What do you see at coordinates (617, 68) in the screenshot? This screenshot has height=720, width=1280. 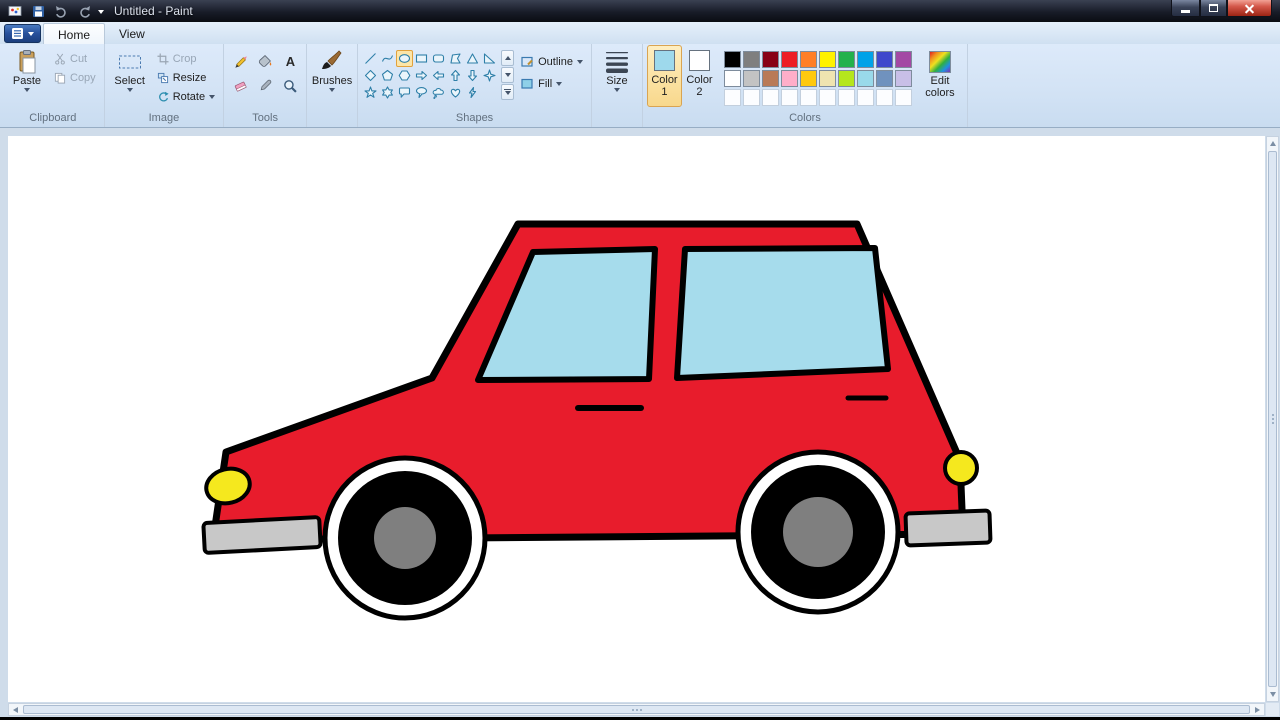 I see `size-button: Size` at bounding box center [617, 68].